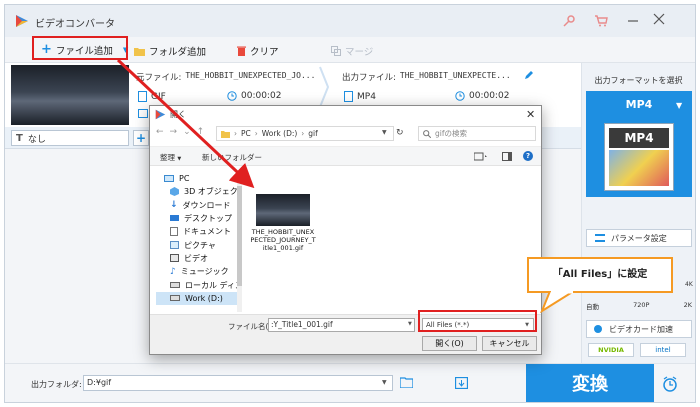 The width and height of the screenshot is (700, 407). What do you see at coordinates (600, 275) in the screenshot?
I see `callout-box: 「All Files」に設定` at bounding box center [600, 275].